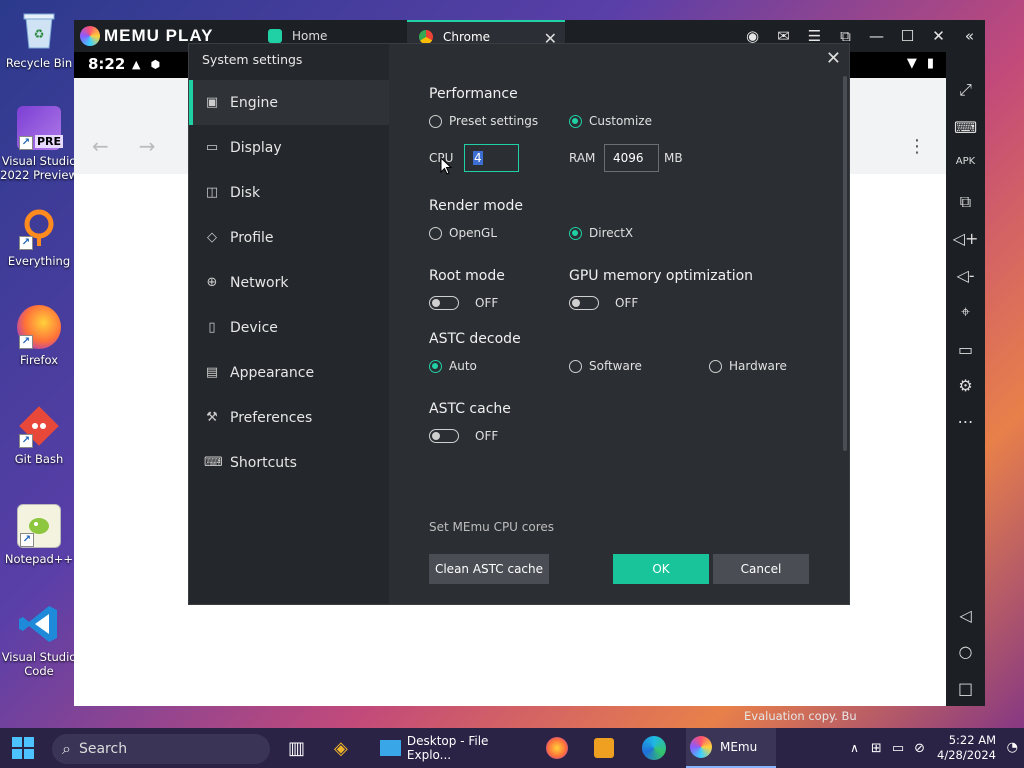  Describe the element at coordinates (748, 366) in the screenshot. I see `astc-hardware-radio: Hardware` at that location.